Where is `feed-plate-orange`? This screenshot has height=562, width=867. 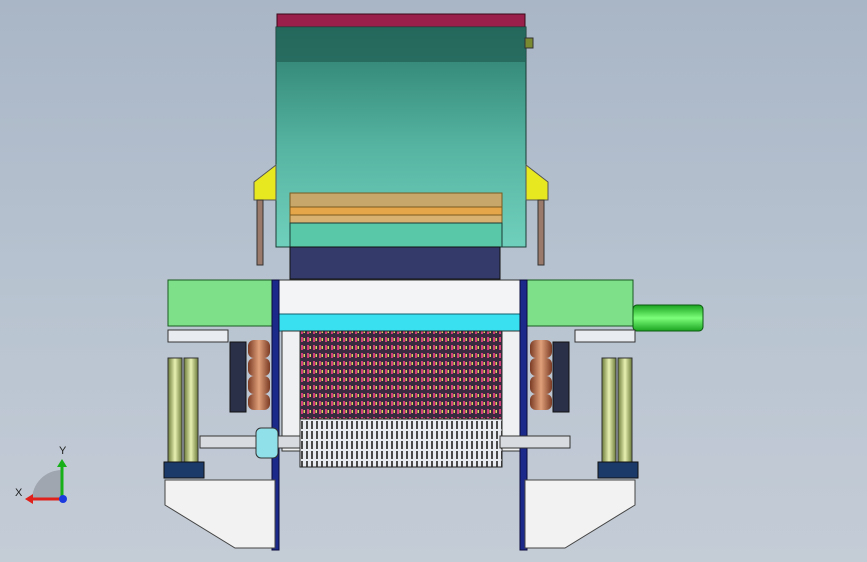
feed-plate-orange is located at coordinates (396, 211).